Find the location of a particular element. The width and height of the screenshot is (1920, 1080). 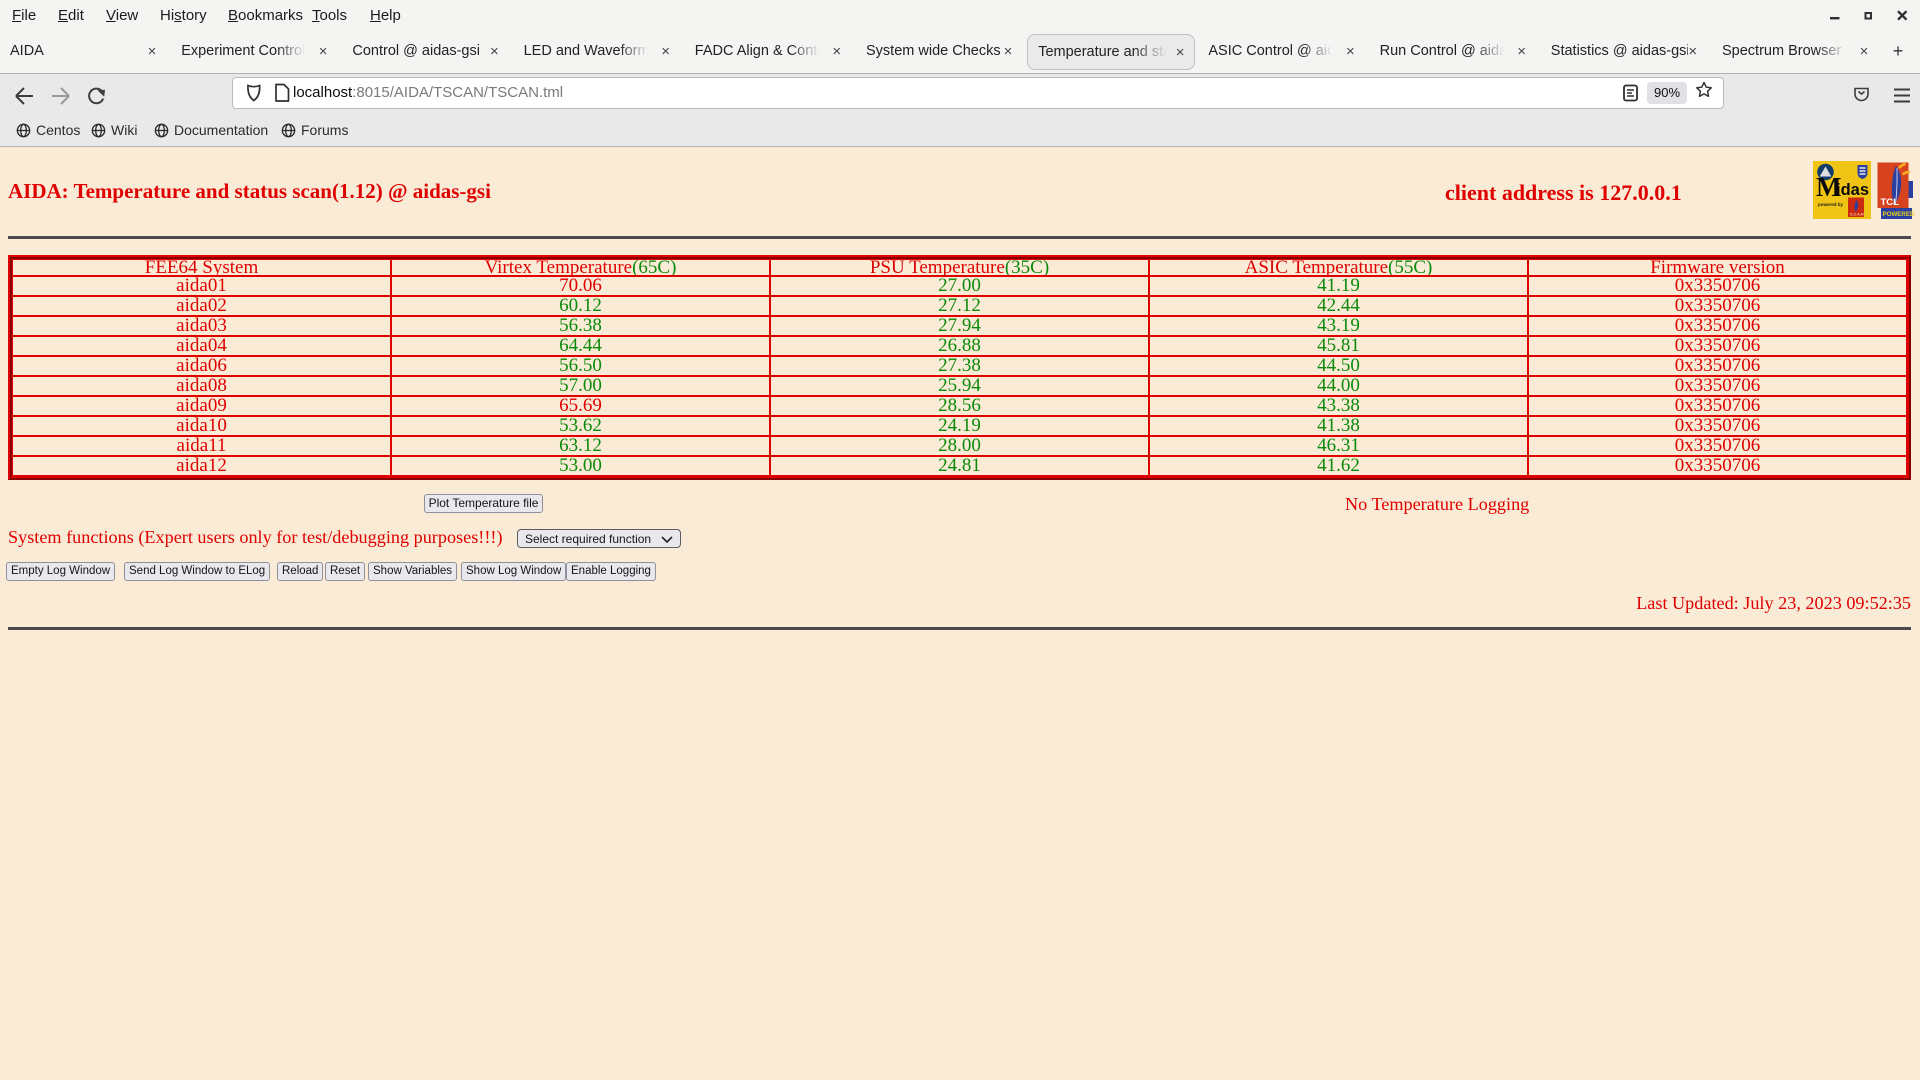

svg-text: POWERED is located at coordinates (1899, 214).